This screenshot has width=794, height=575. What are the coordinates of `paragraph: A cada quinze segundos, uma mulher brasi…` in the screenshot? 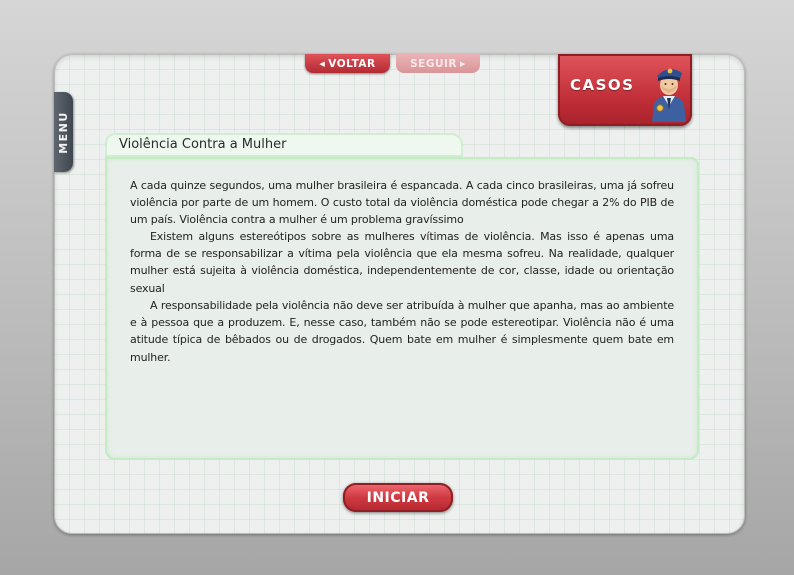 It's located at (402, 203).